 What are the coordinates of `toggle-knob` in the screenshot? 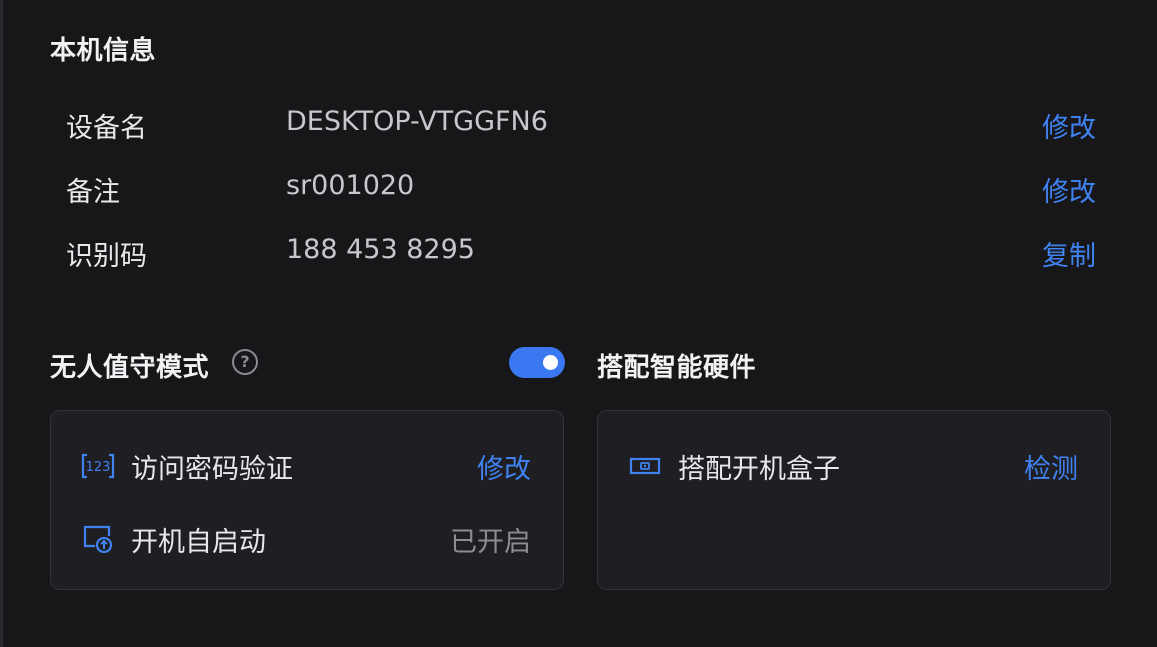 It's located at (550, 362).